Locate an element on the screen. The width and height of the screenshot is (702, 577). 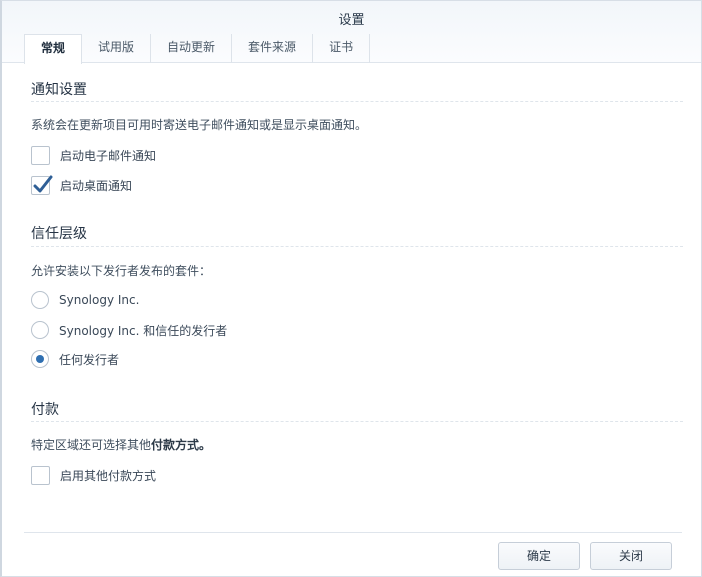
check-icon is located at coordinates (43, 183).